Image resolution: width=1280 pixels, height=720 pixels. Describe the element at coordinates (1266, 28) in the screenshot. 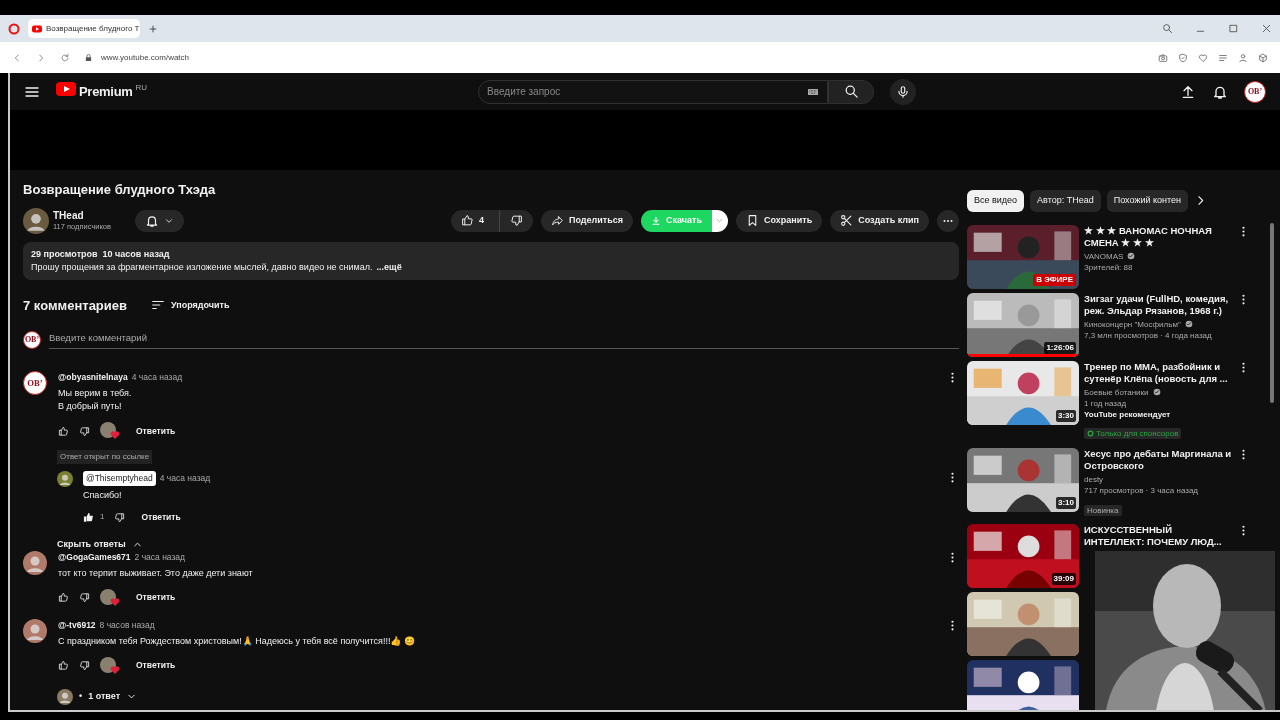

I see `close-icon` at that location.